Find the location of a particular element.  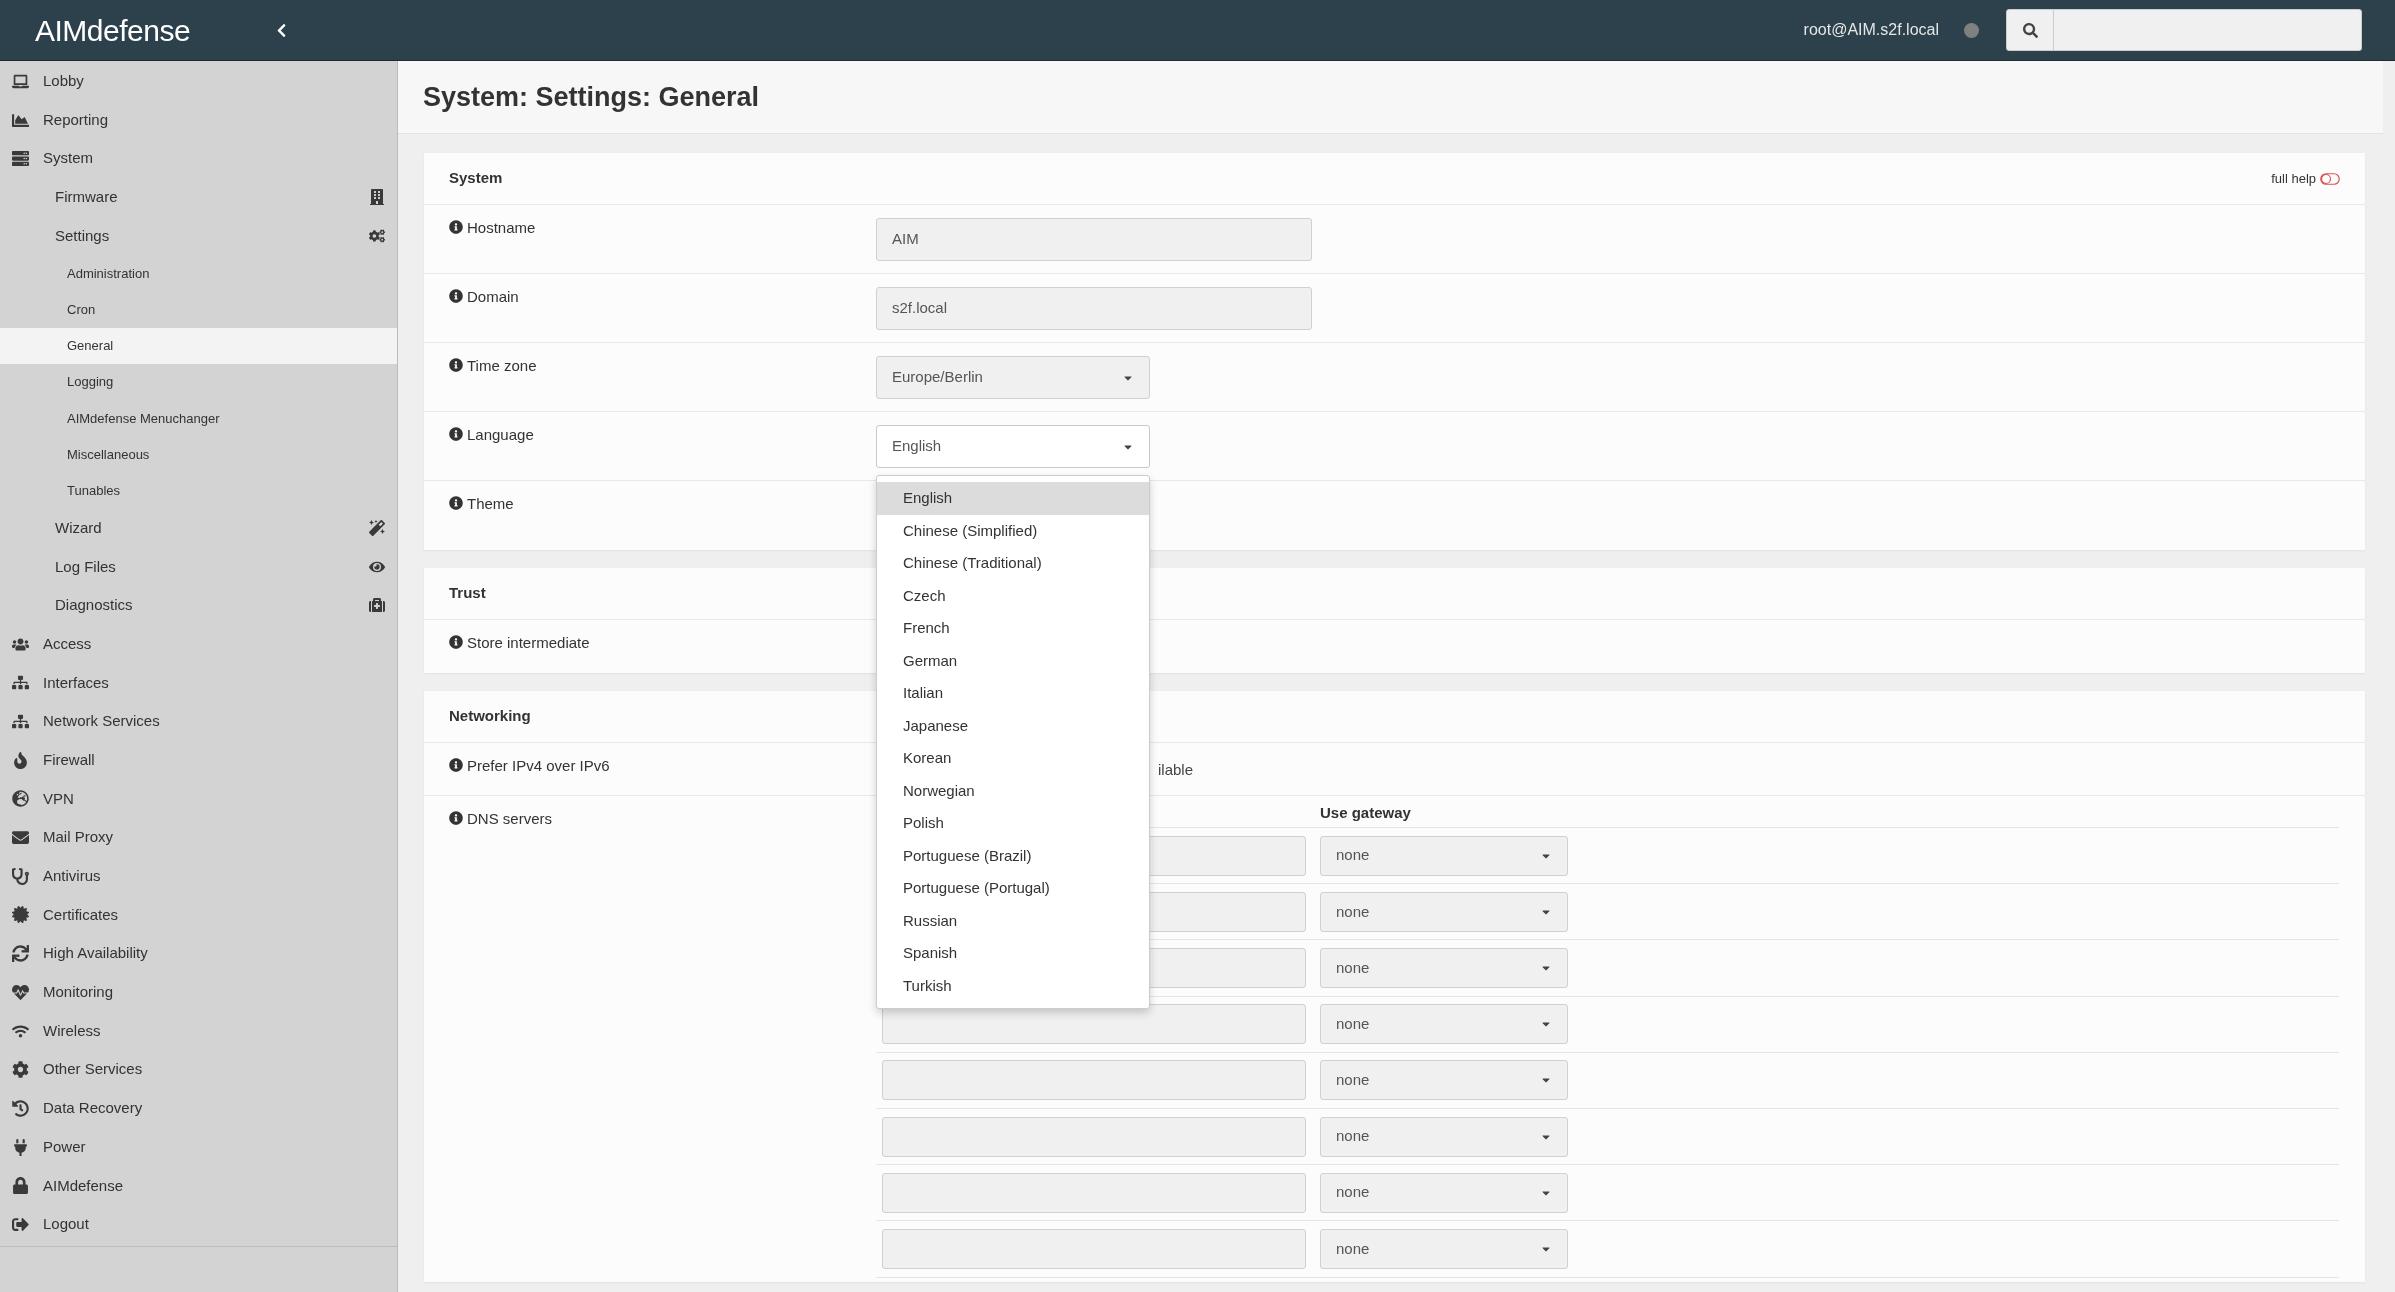

field-label: Language is located at coordinates (500, 435).